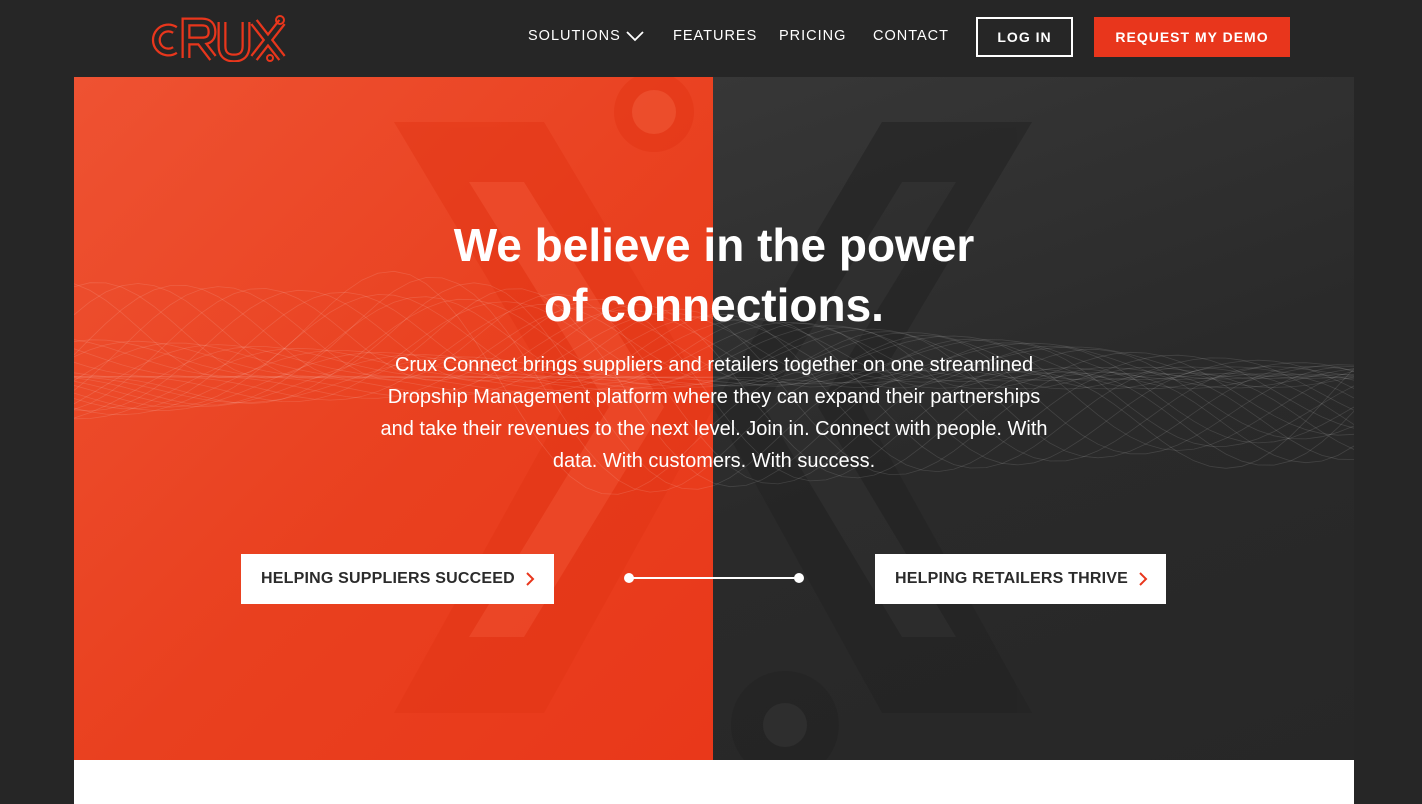 Image resolution: width=1422 pixels, height=804 pixels. I want to click on content-strip, so click(714, 782).